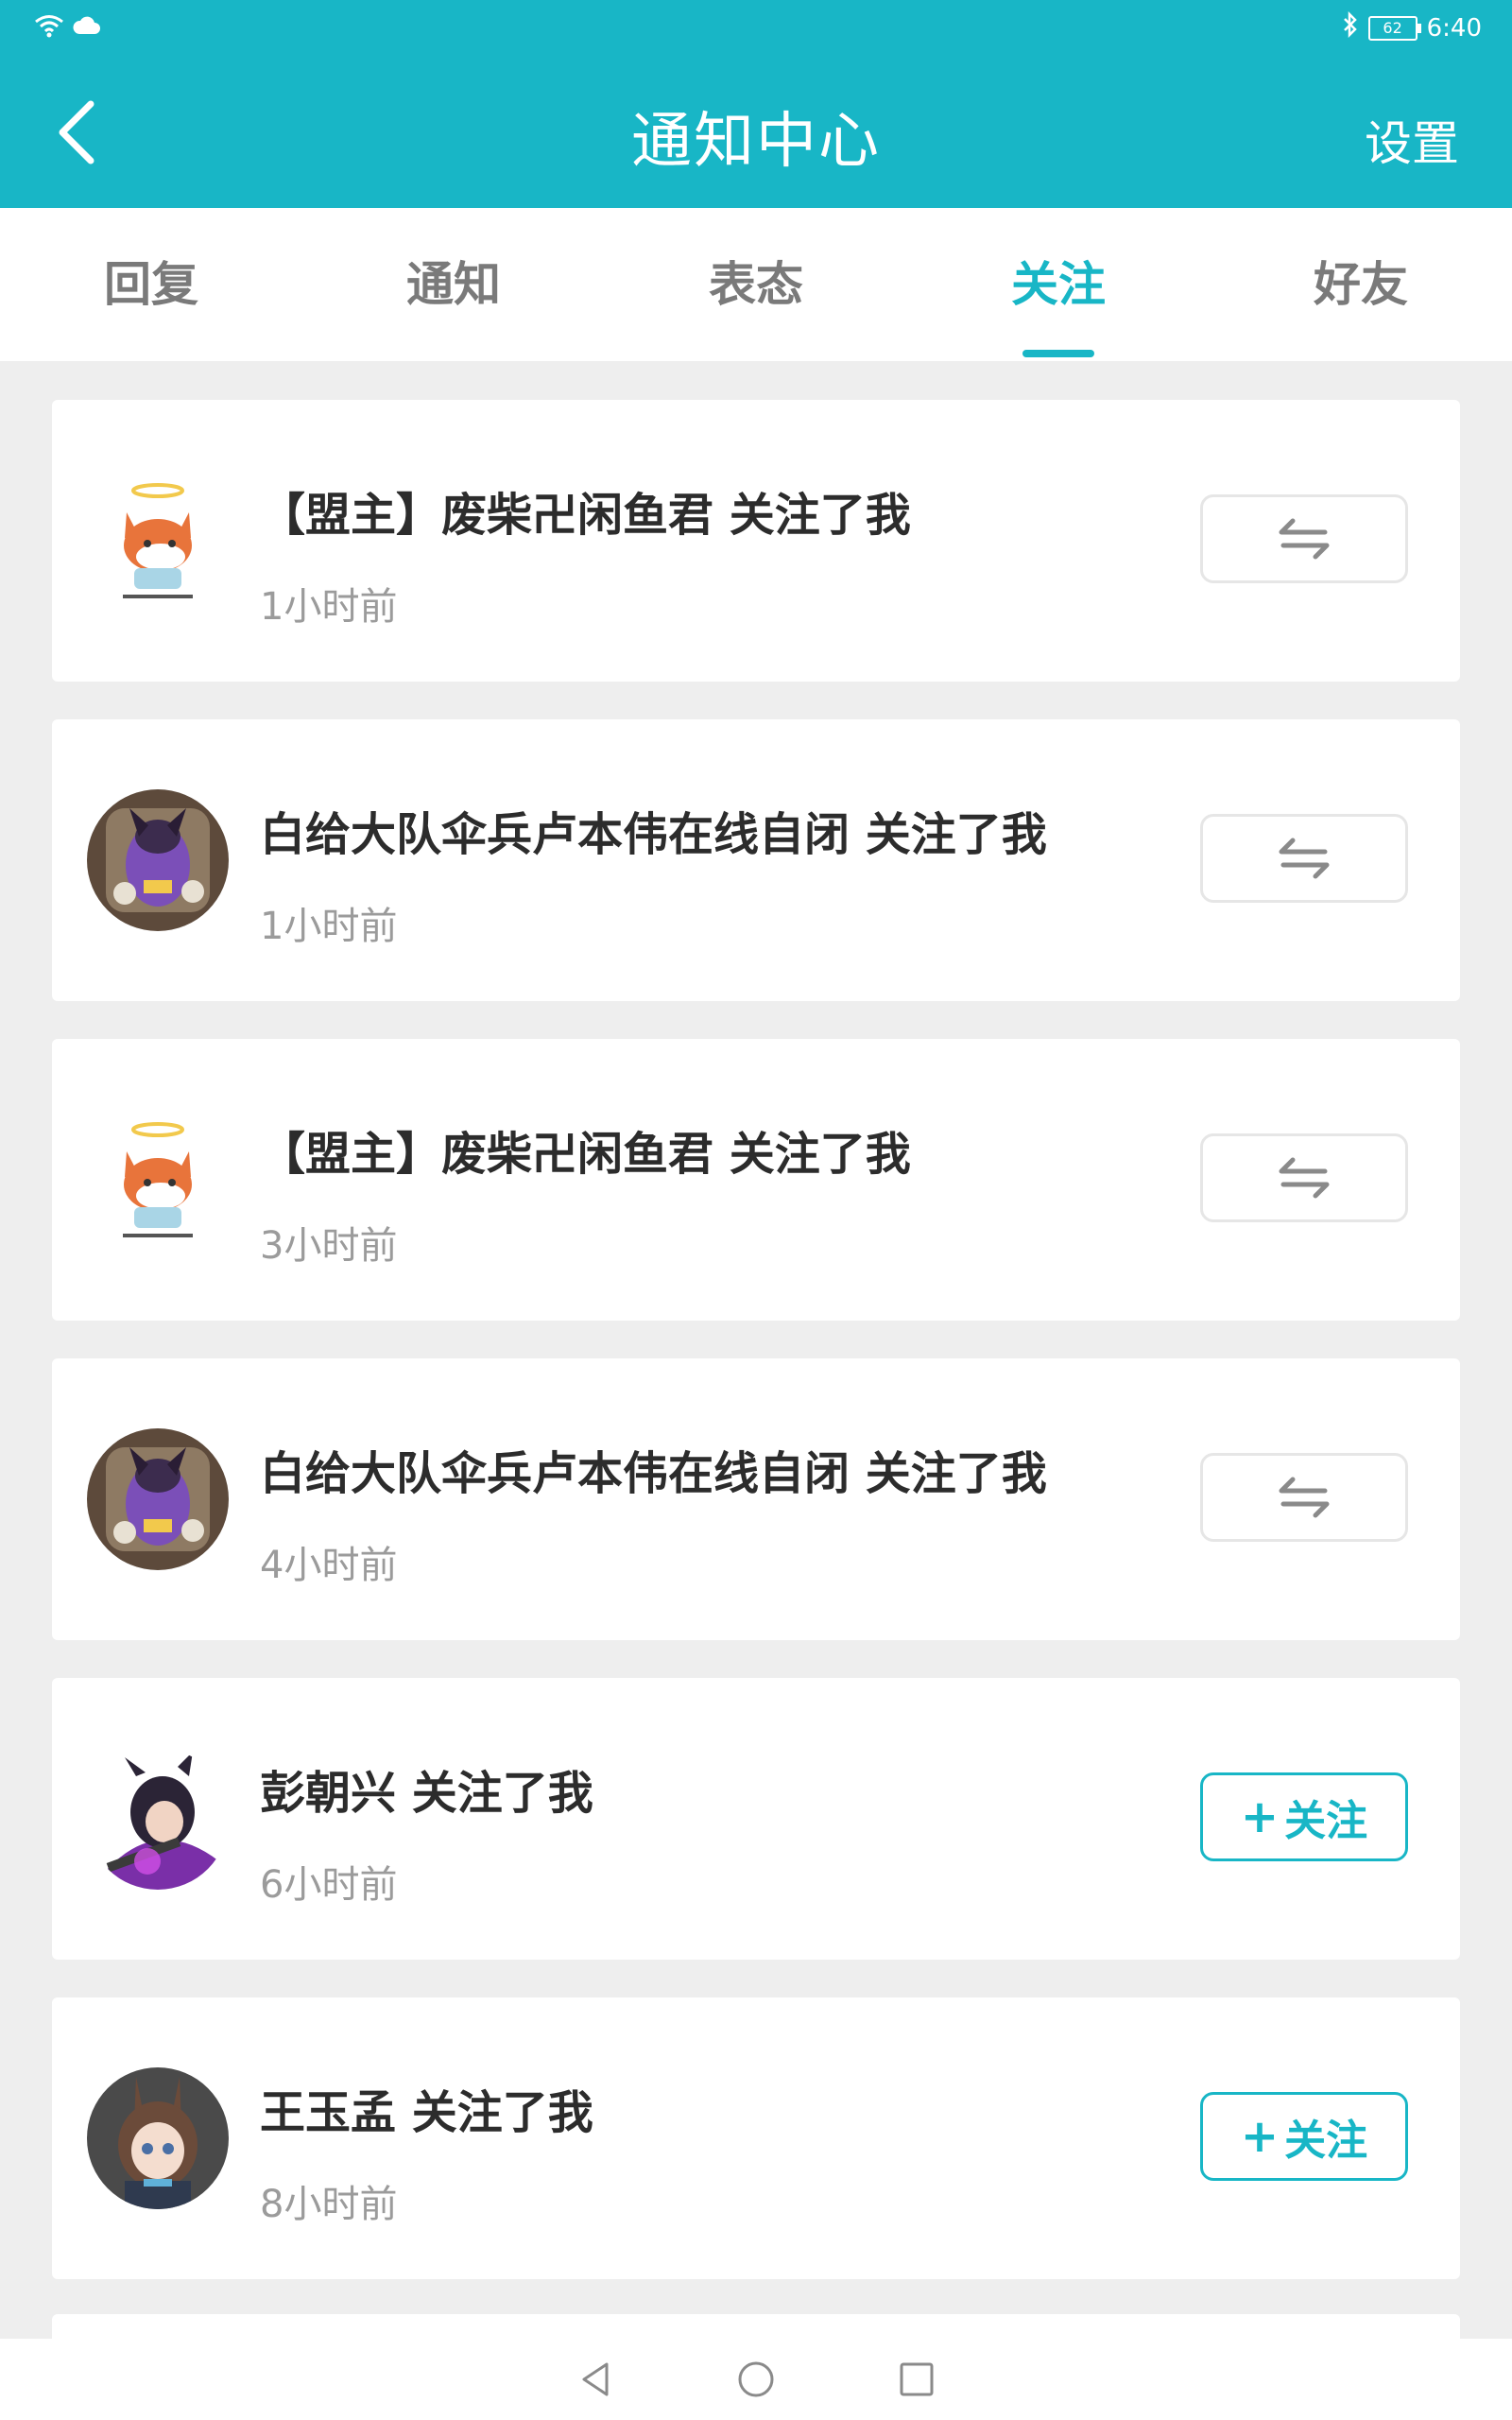 The height and width of the screenshot is (2420, 1512). What do you see at coordinates (329, 2204) in the screenshot?
I see `notification-time: 8小时前` at bounding box center [329, 2204].